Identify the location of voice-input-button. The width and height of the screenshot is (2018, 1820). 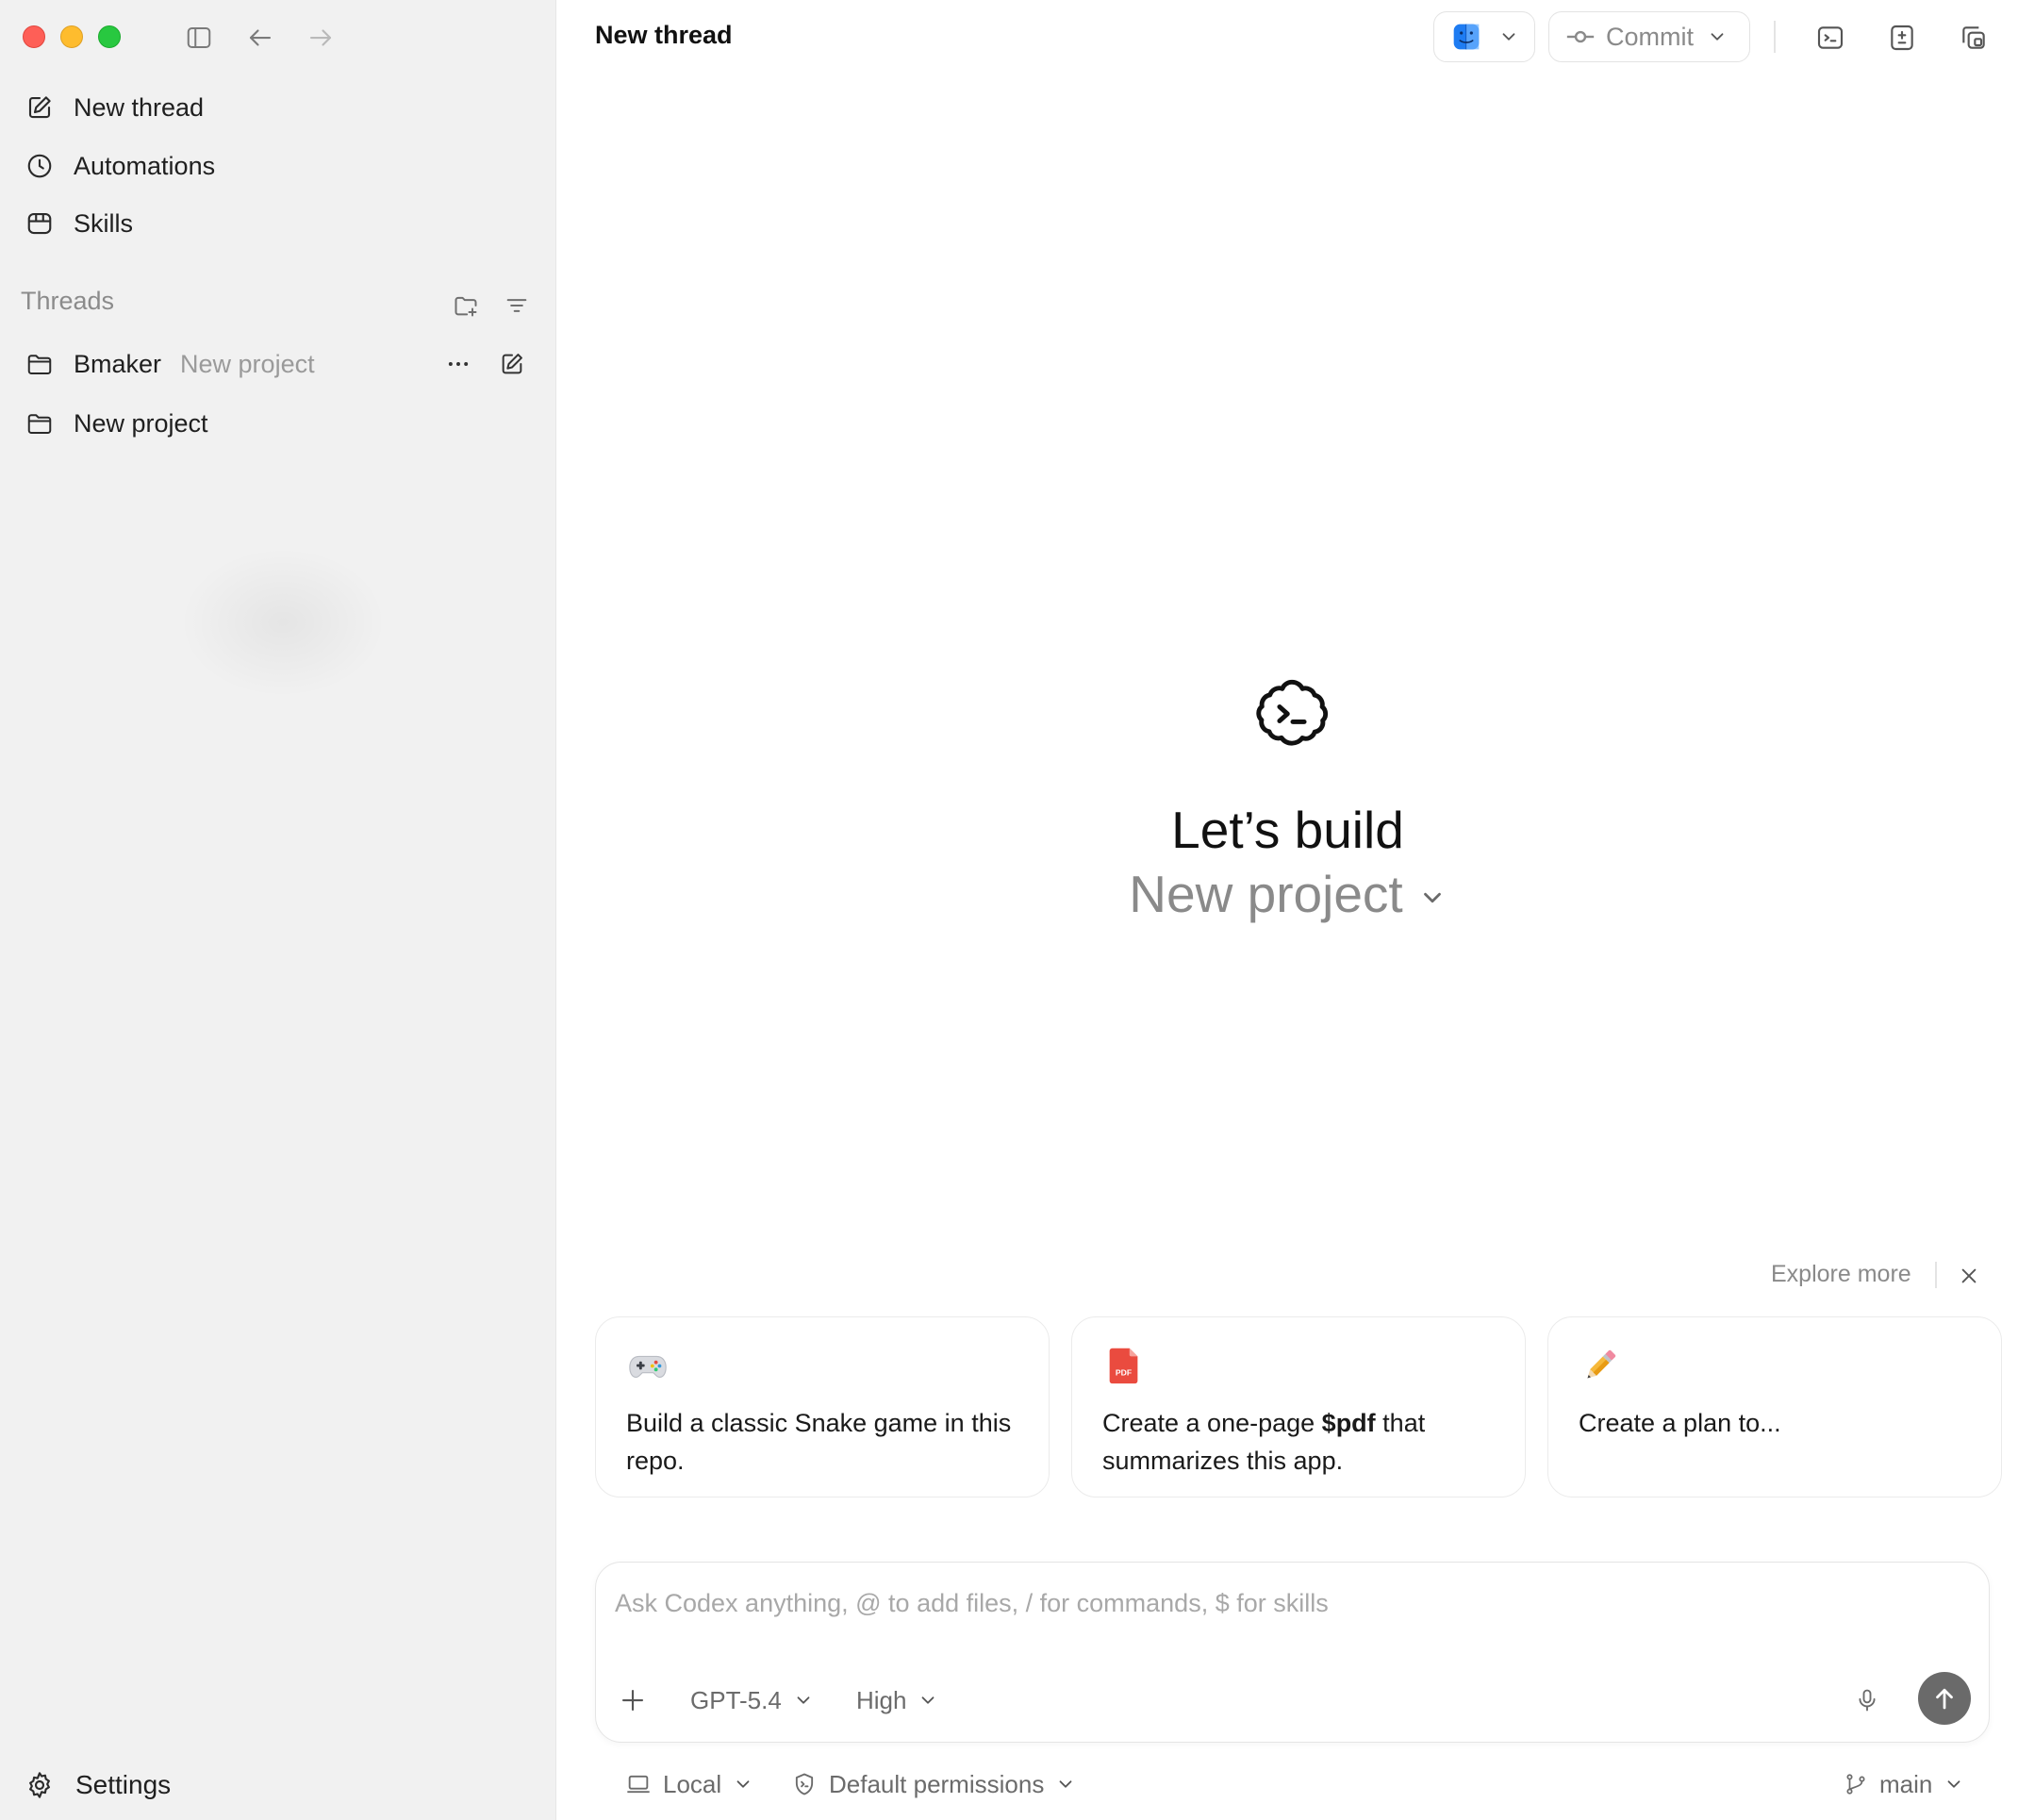
(1867, 1700).